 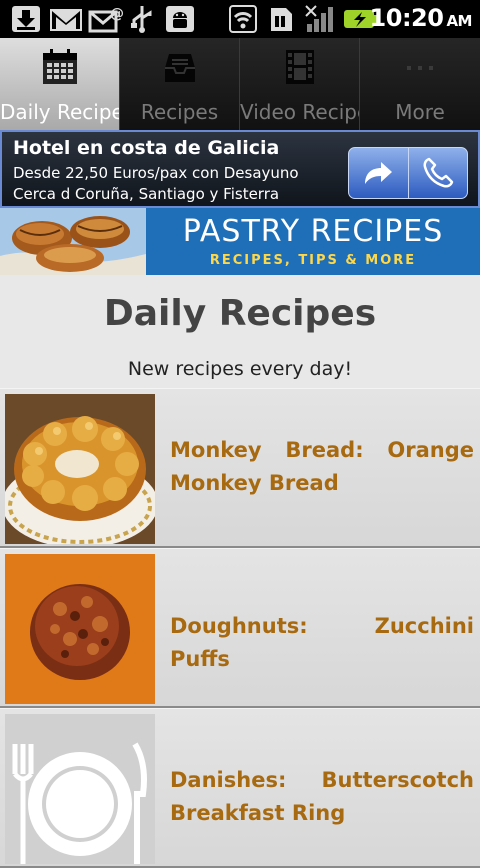 What do you see at coordinates (180, 19) in the screenshot?
I see `android-debug-icon` at bounding box center [180, 19].